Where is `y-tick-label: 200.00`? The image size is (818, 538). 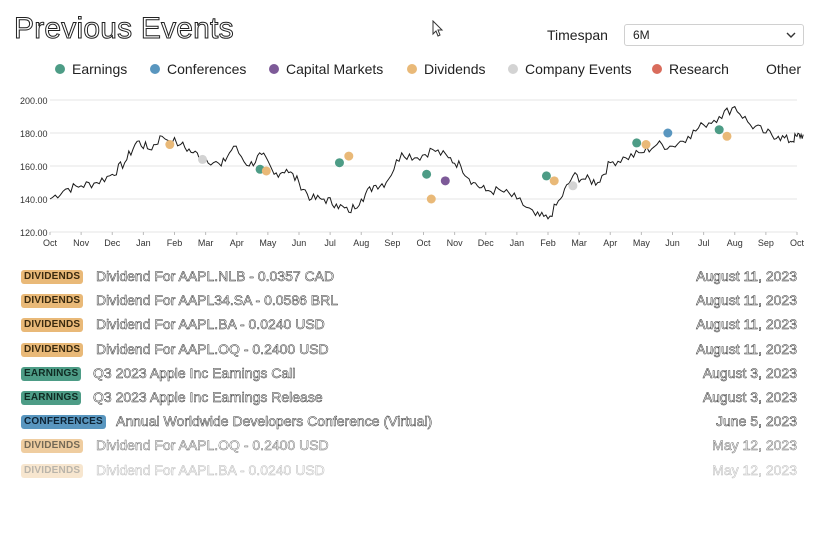
y-tick-label: 200.00 is located at coordinates (34, 101).